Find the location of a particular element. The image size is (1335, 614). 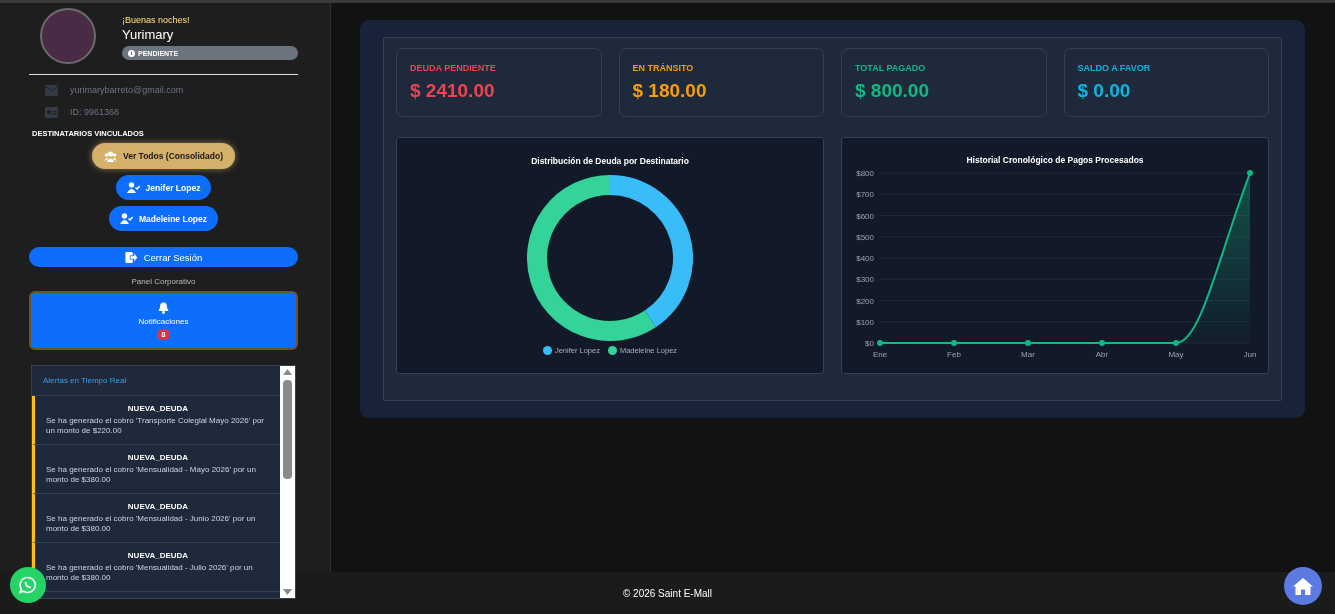

x-axis-label: Feb is located at coordinates (954, 354).